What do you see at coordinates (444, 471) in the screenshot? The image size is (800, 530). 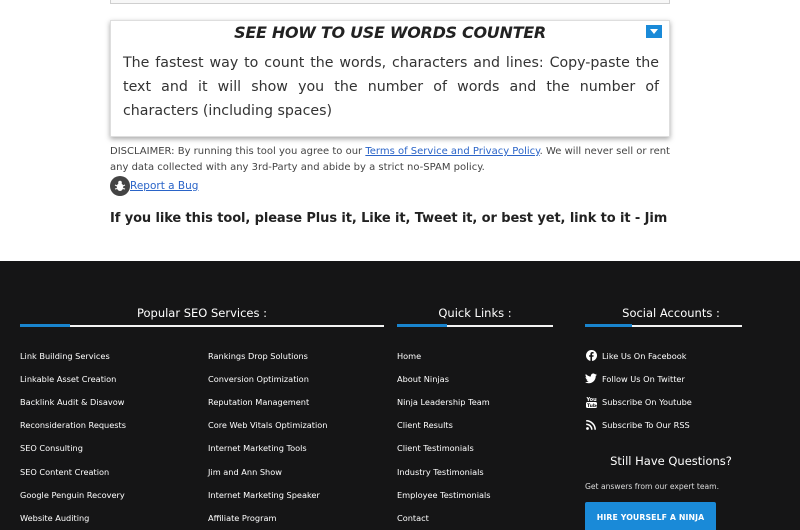 I see `footer-link-industry-testimonials: Industry Testimonials` at bounding box center [444, 471].